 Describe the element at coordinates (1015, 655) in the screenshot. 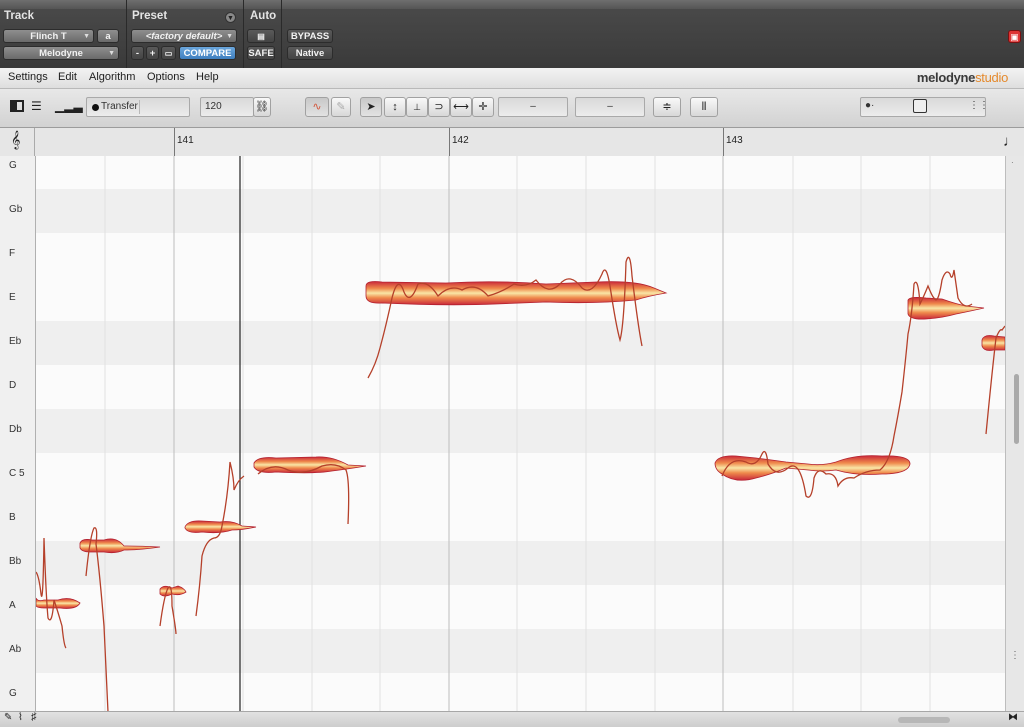

I see `scroll-grip-icon: ⋮` at that location.